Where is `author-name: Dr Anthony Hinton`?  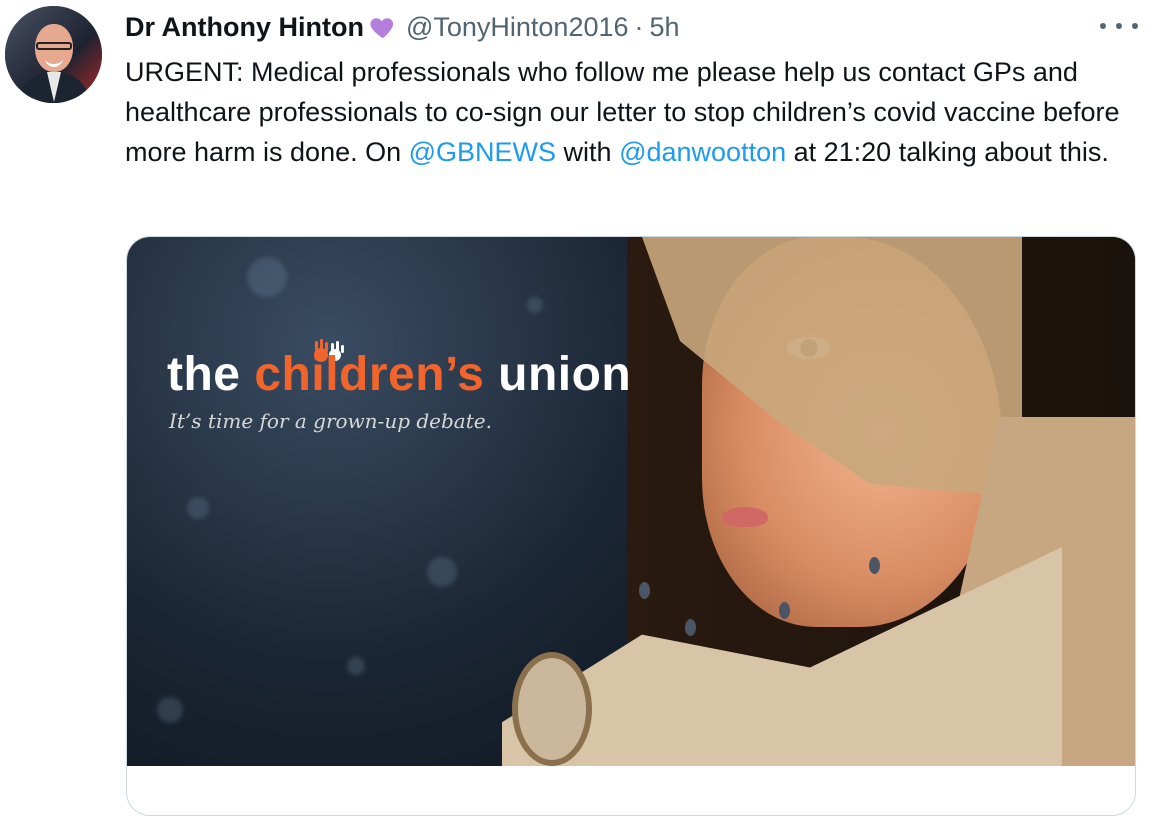 author-name: Dr Anthony Hinton is located at coordinates (244, 27).